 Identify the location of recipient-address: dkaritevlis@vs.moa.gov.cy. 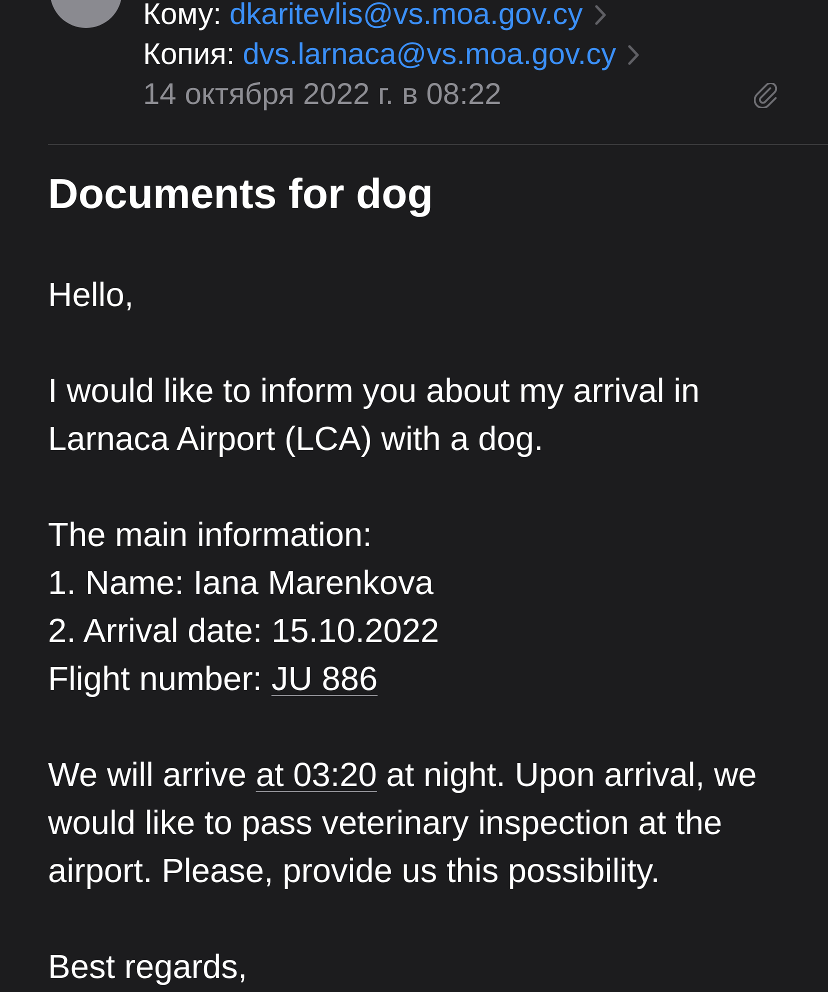
(406, 17).